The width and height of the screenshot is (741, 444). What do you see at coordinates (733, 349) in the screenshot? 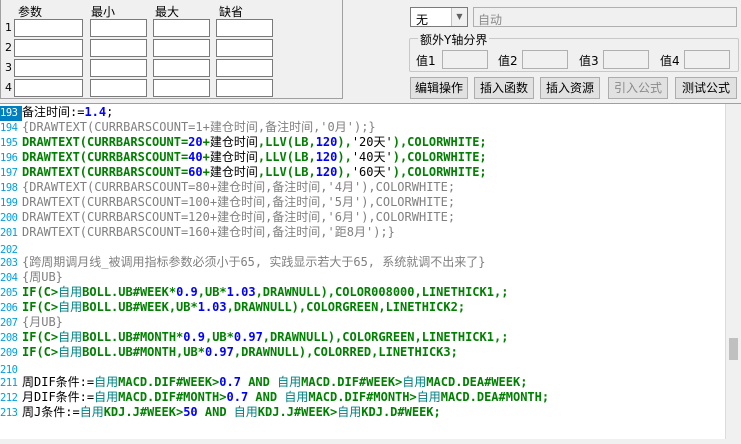
I see `scrollbar-thumb` at bounding box center [733, 349].